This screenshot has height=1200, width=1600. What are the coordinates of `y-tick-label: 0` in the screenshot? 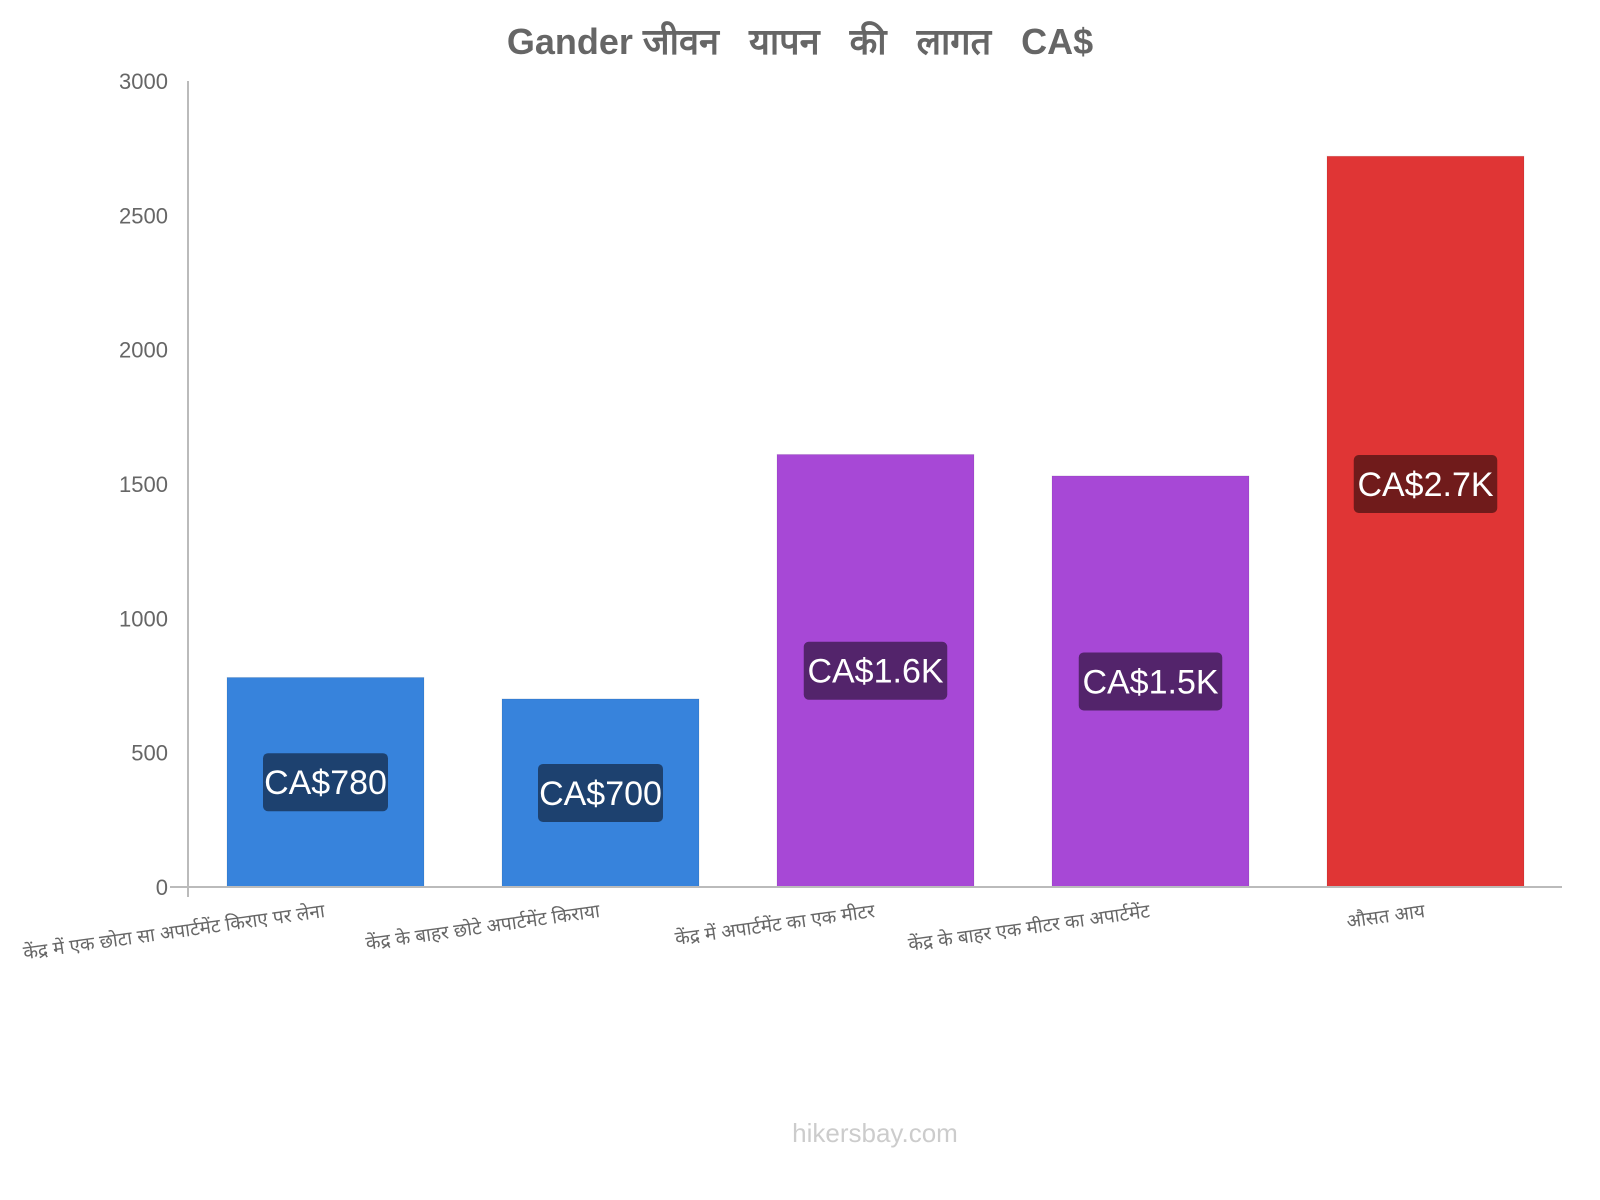 It's located at (162, 887).